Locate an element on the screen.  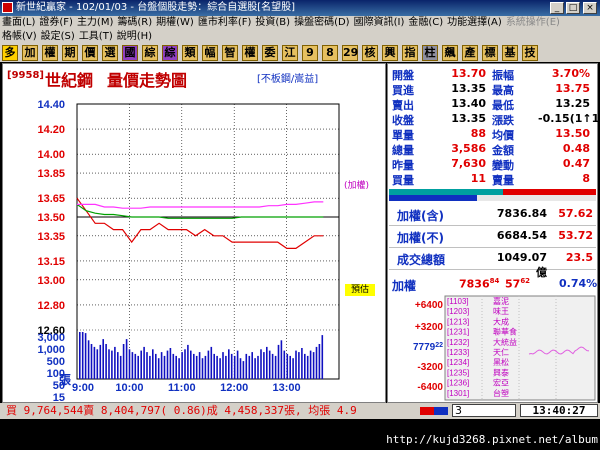
toolbar-button: 基 is located at coordinates (510, 53).